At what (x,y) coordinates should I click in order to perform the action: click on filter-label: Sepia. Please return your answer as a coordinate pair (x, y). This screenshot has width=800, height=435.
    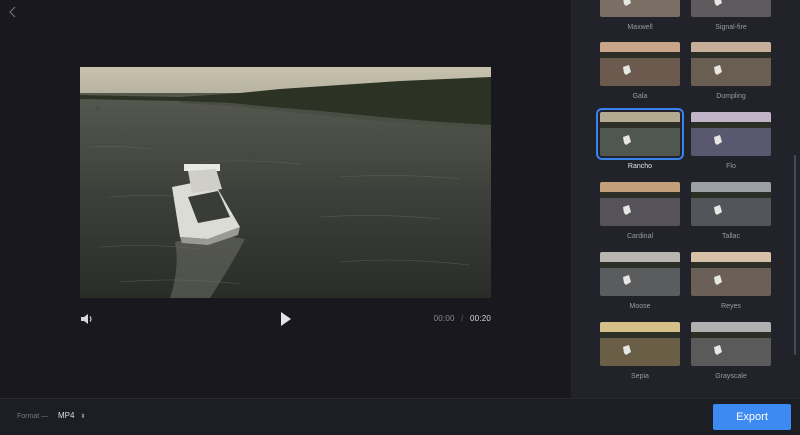
    Looking at the image, I should click on (640, 376).